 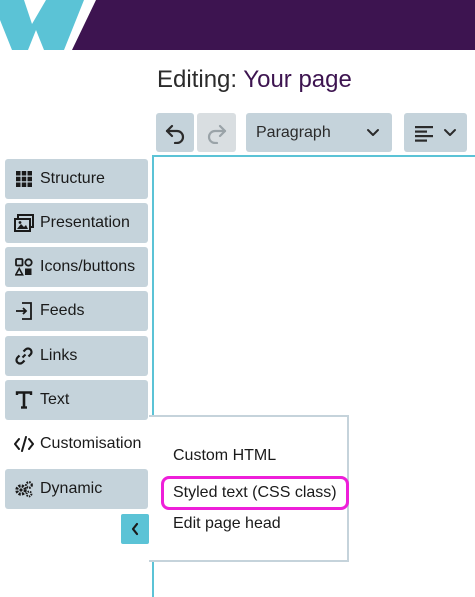 What do you see at coordinates (91, 443) in the screenshot?
I see `sidebar-item-label: Customisation` at bounding box center [91, 443].